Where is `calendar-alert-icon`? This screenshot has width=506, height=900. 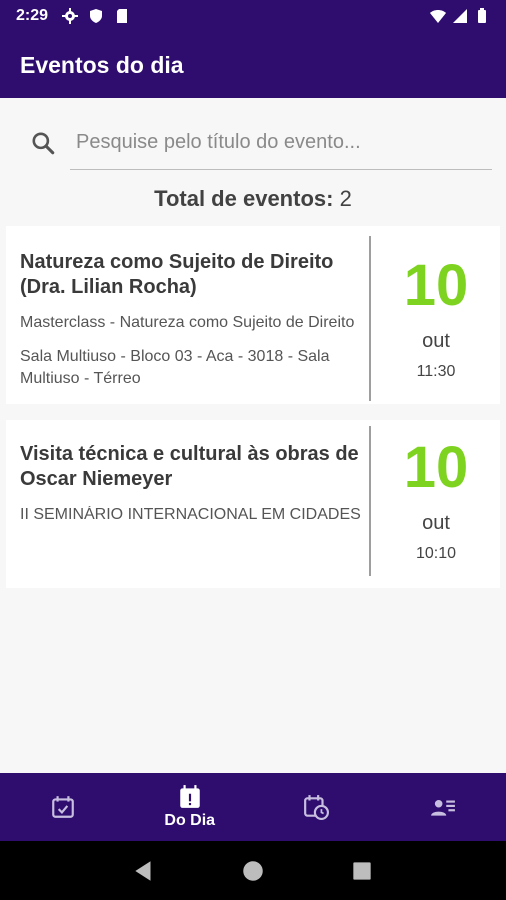
calendar-alert-icon is located at coordinates (190, 796).